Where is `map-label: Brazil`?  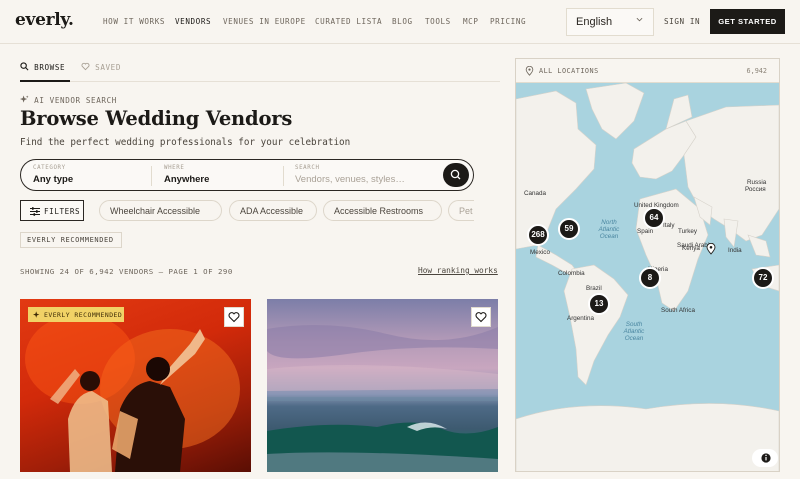
map-label: Brazil is located at coordinates (594, 288).